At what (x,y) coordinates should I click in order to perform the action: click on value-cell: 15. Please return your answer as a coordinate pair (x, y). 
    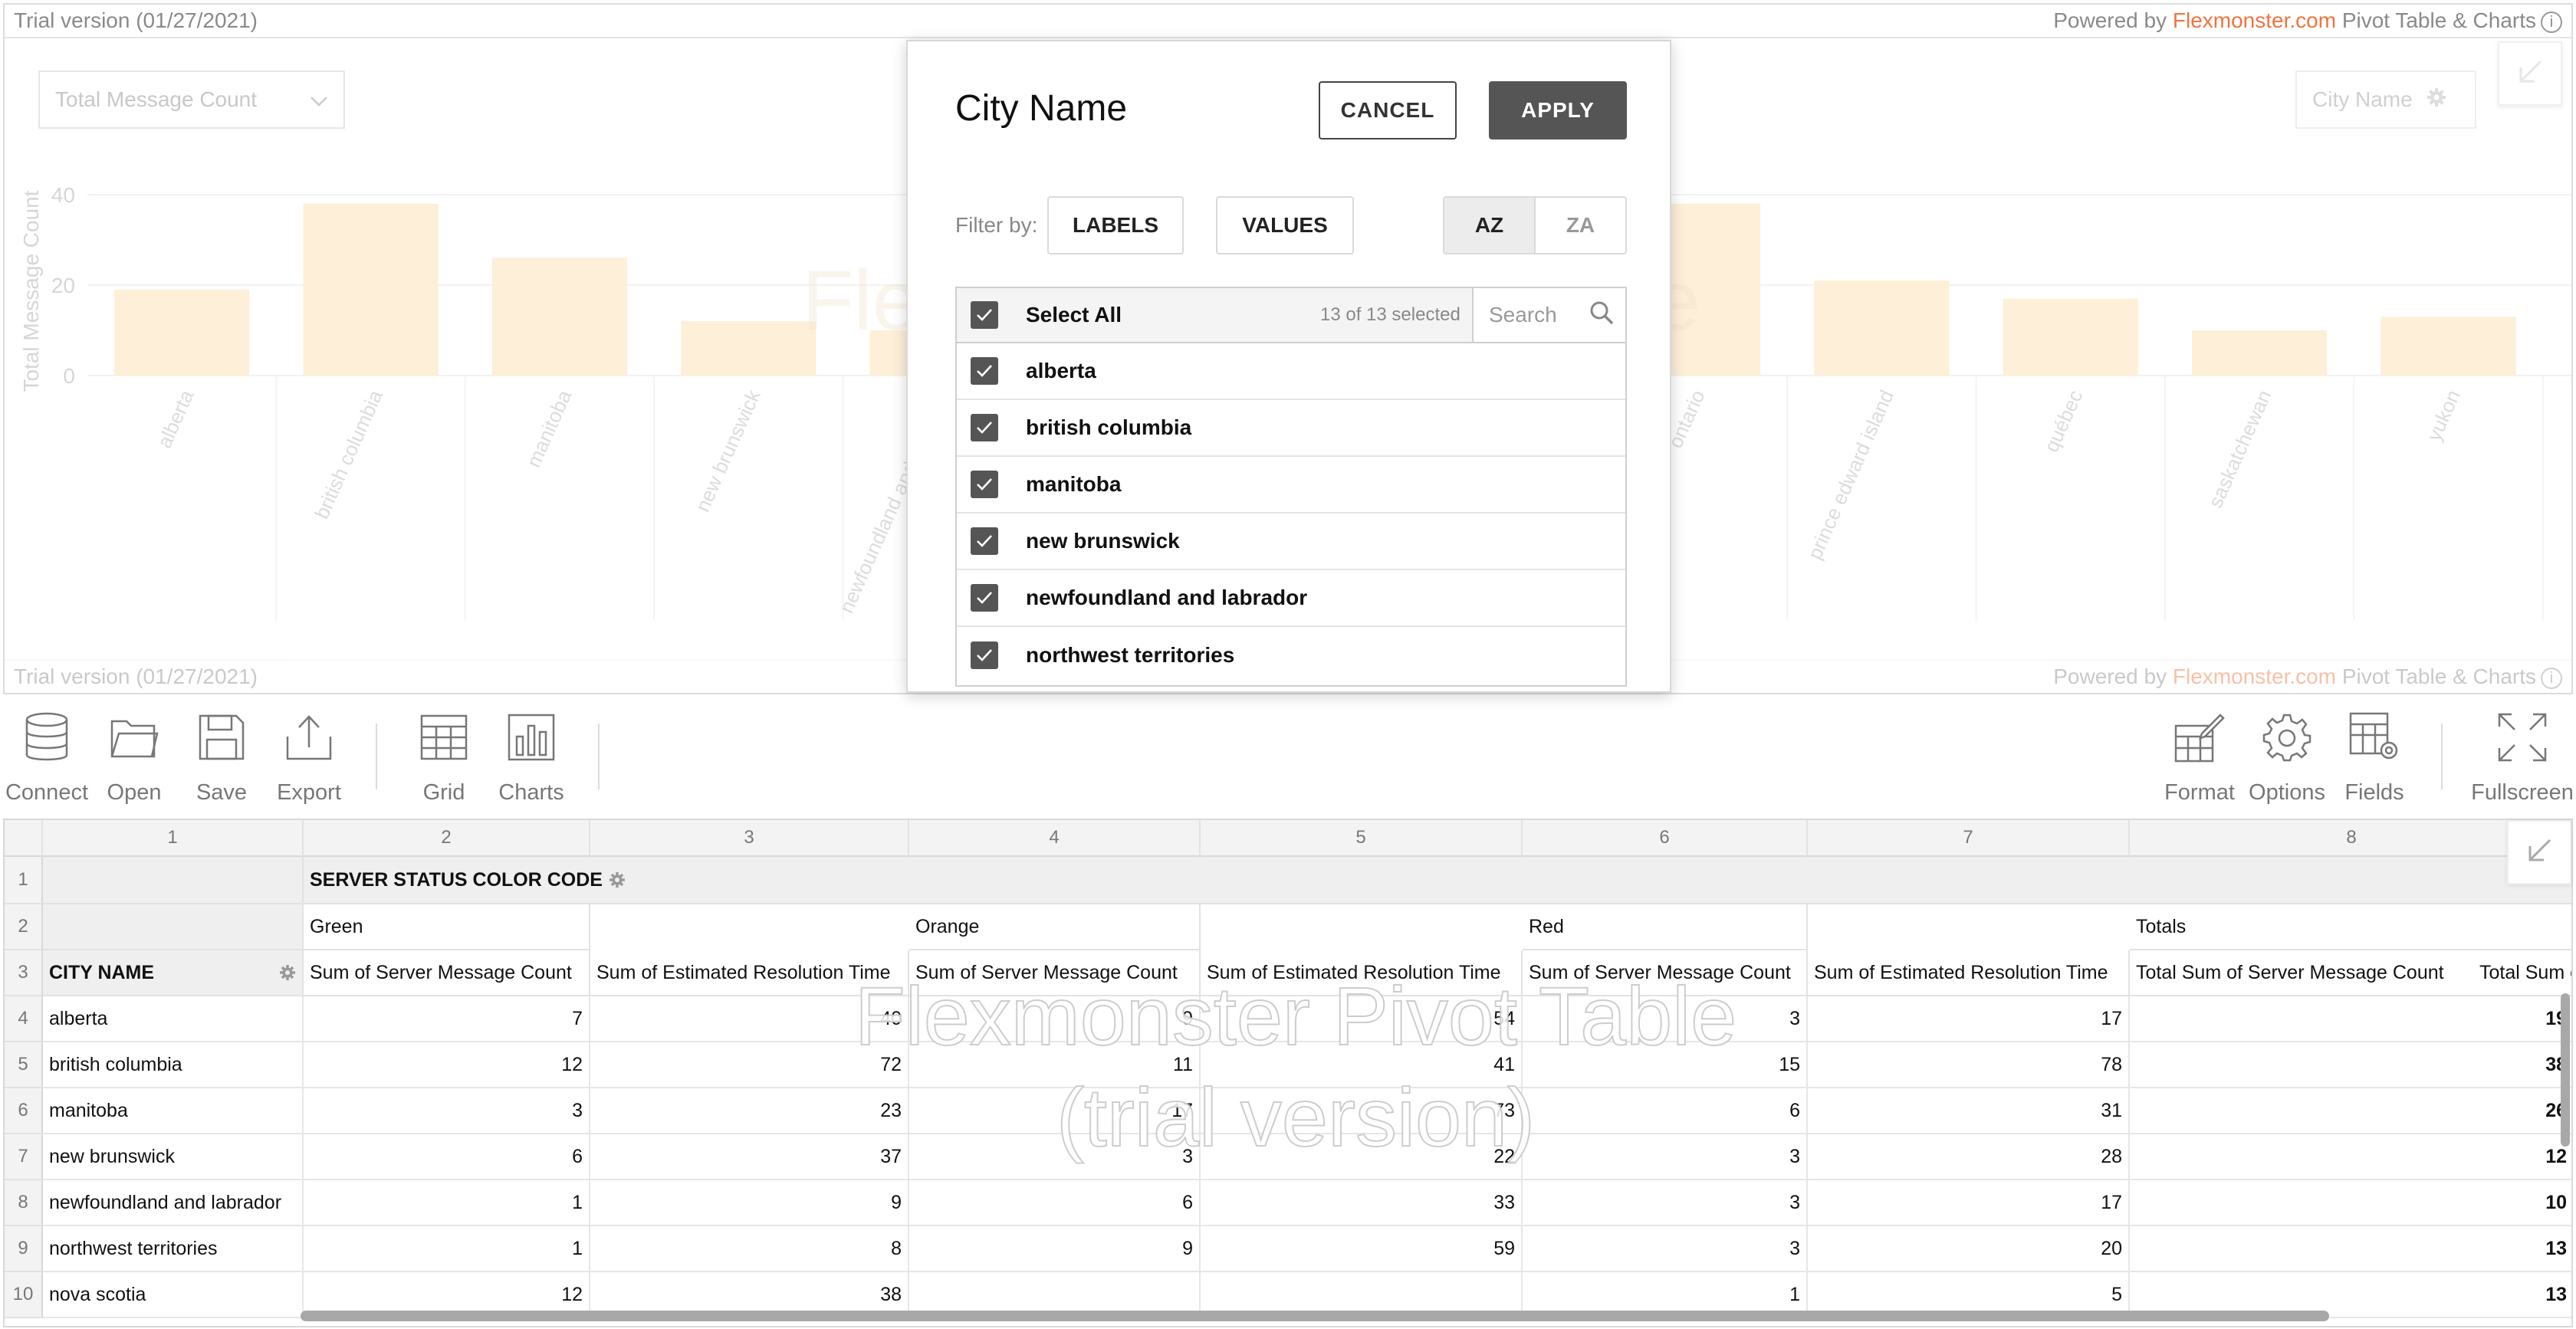
    Looking at the image, I should click on (1665, 1065).